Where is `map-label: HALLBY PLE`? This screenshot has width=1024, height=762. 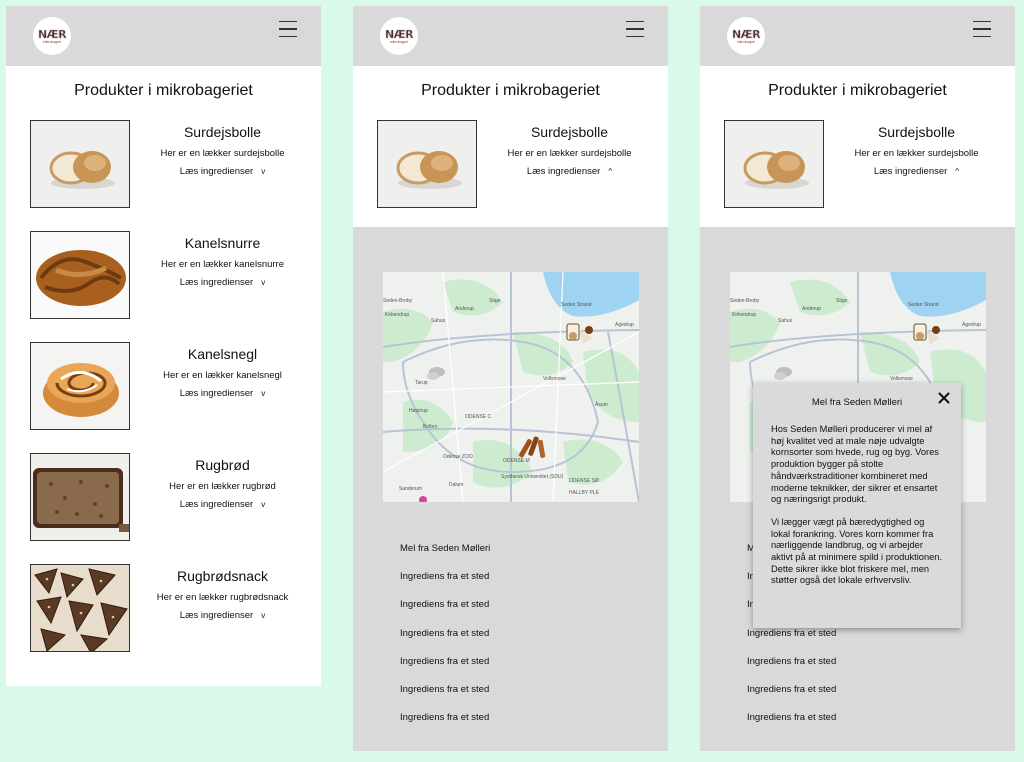
map-label: HALLBY PLE is located at coordinates (584, 493).